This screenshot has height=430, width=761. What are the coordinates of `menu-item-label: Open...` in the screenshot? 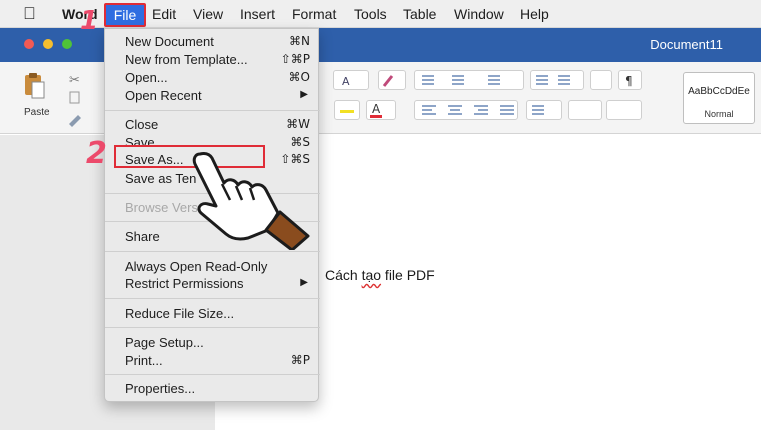 It's located at (146, 77).